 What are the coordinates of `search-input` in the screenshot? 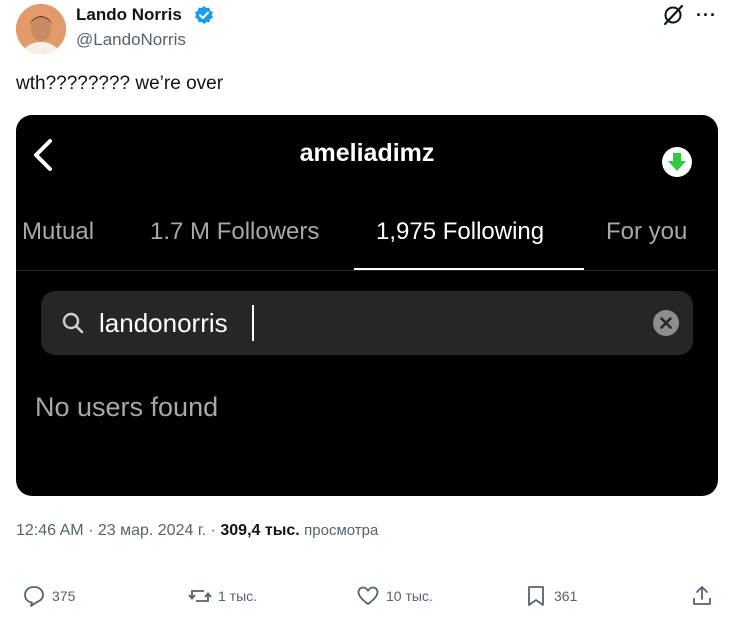 It's located at (369, 323).